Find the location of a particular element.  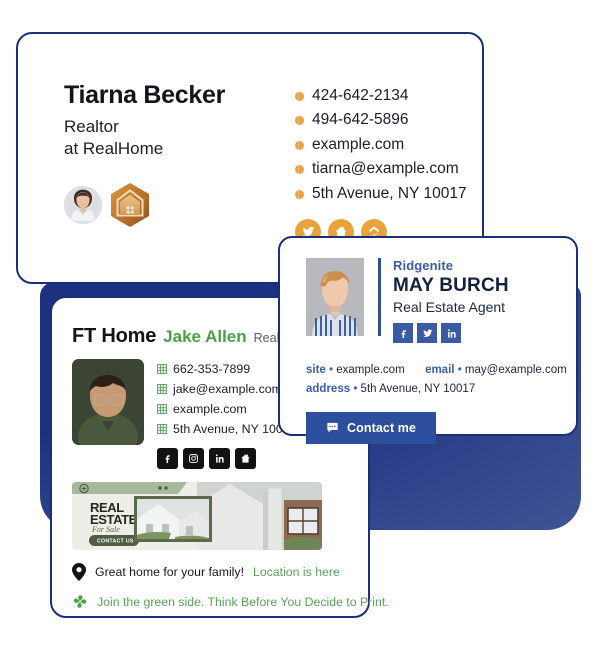

list-item: tiarna@example.com is located at coordinates (381, 169).